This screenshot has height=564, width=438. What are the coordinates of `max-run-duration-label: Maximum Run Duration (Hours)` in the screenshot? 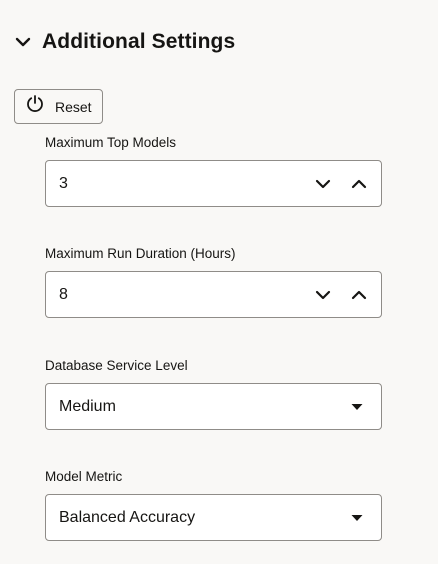 It's located at (140, 253).